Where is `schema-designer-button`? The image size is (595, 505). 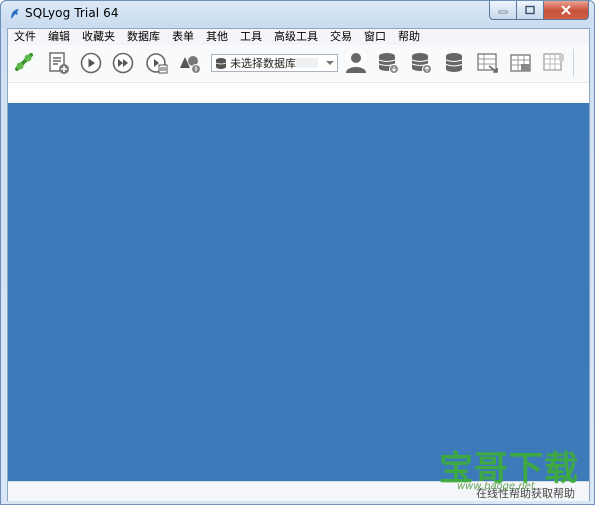 schema-designer-button is located at coordinates (190, 63).